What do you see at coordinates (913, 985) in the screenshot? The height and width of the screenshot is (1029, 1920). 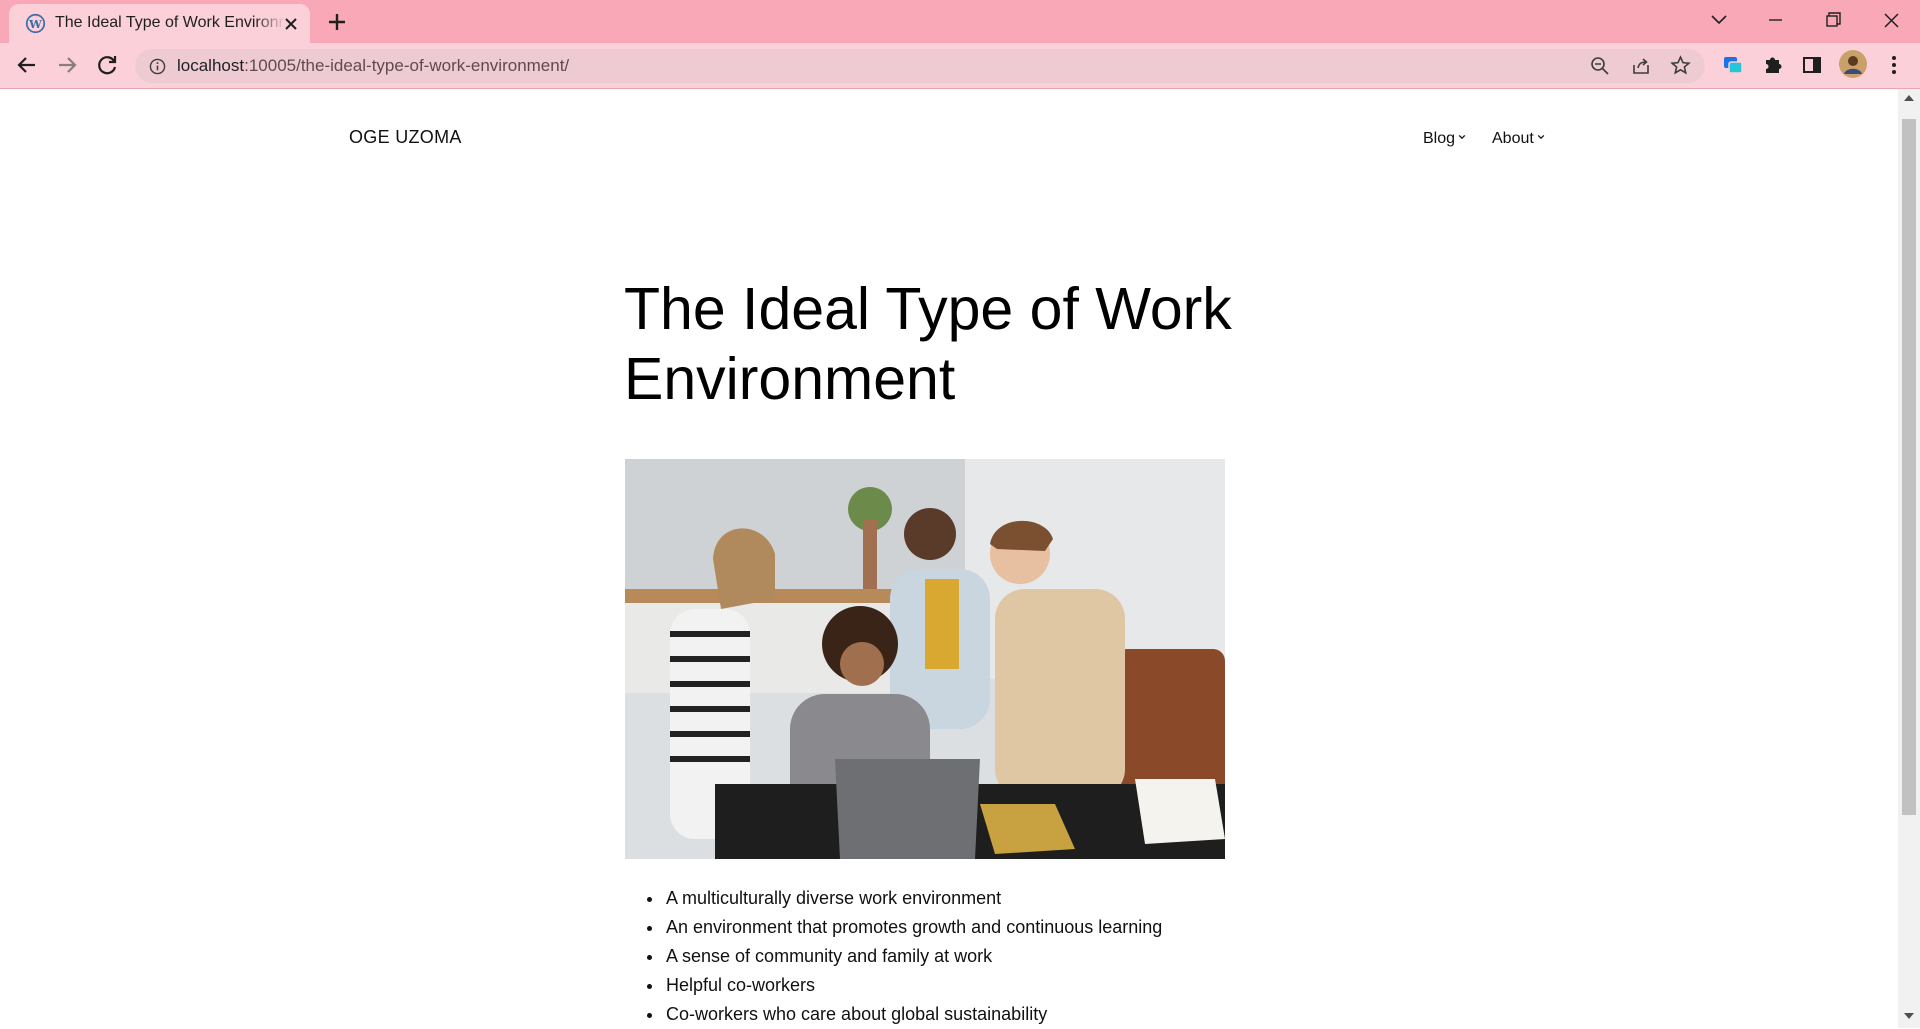 I see `list-item: Helpful co-workers` at bounding box center [913, 985].